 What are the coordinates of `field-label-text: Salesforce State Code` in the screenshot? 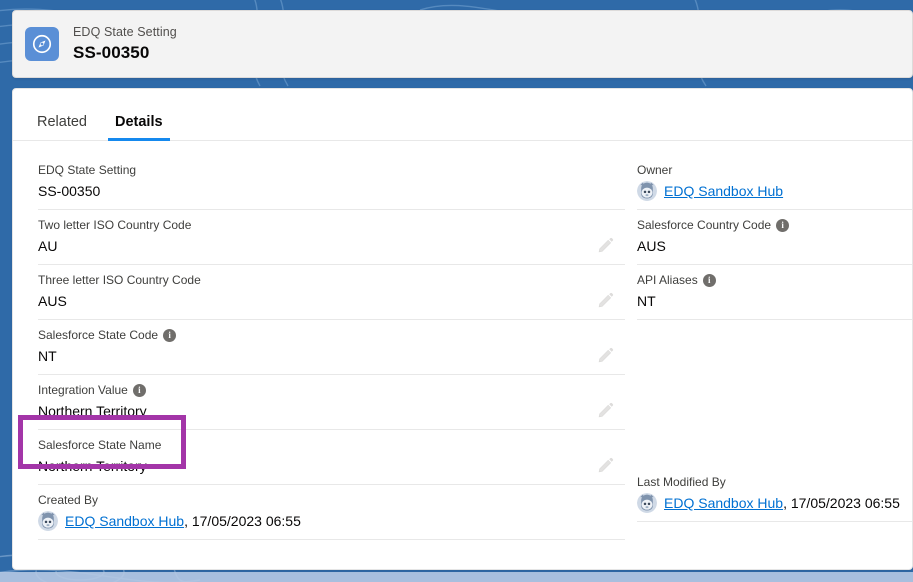 It's located at (98, 335).